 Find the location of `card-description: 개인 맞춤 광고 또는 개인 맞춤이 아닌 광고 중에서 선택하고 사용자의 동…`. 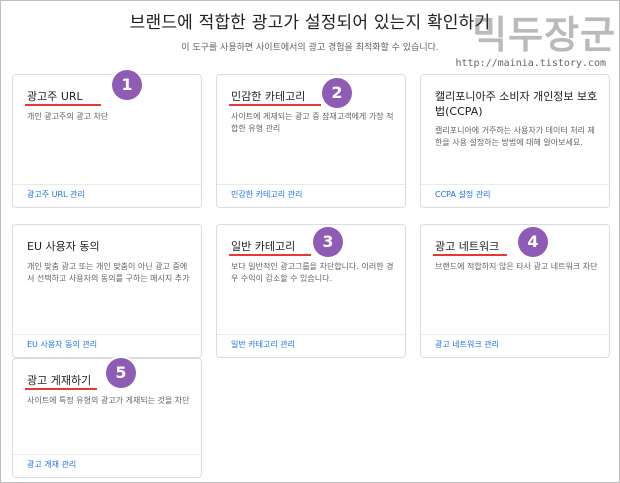

card-description: 개인 맞춤 광고 또는 개인 맞춤이 아닌 광고 중에서 선택하고 사용자의 동… is located at coordinates (108, 272).